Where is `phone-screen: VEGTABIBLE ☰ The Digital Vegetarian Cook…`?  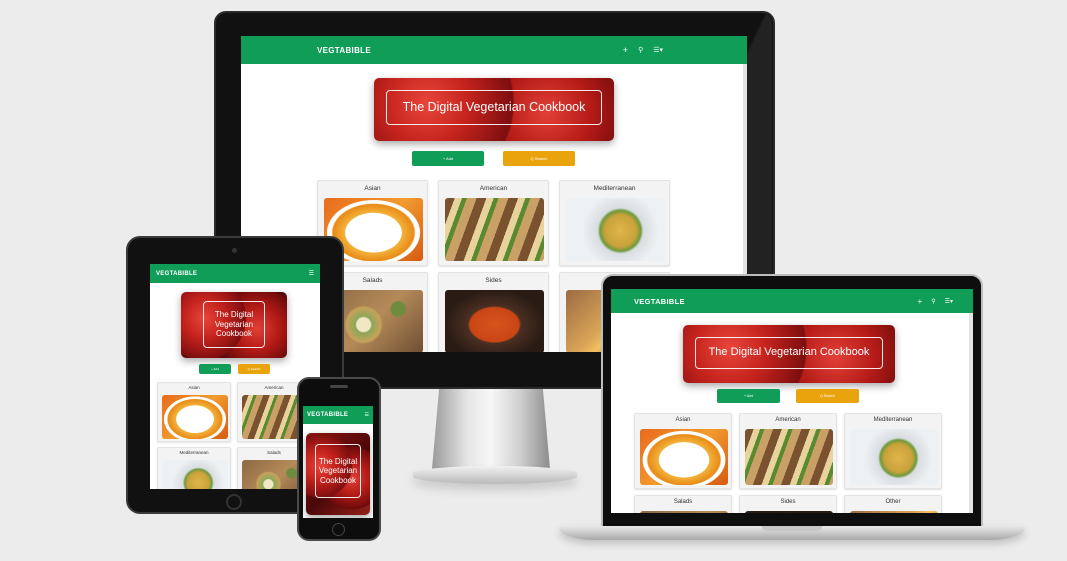 phone-screen: VEGTABIBLE ☰ The Digital Vegetarian Cook… is located at coordinates (338, 462).